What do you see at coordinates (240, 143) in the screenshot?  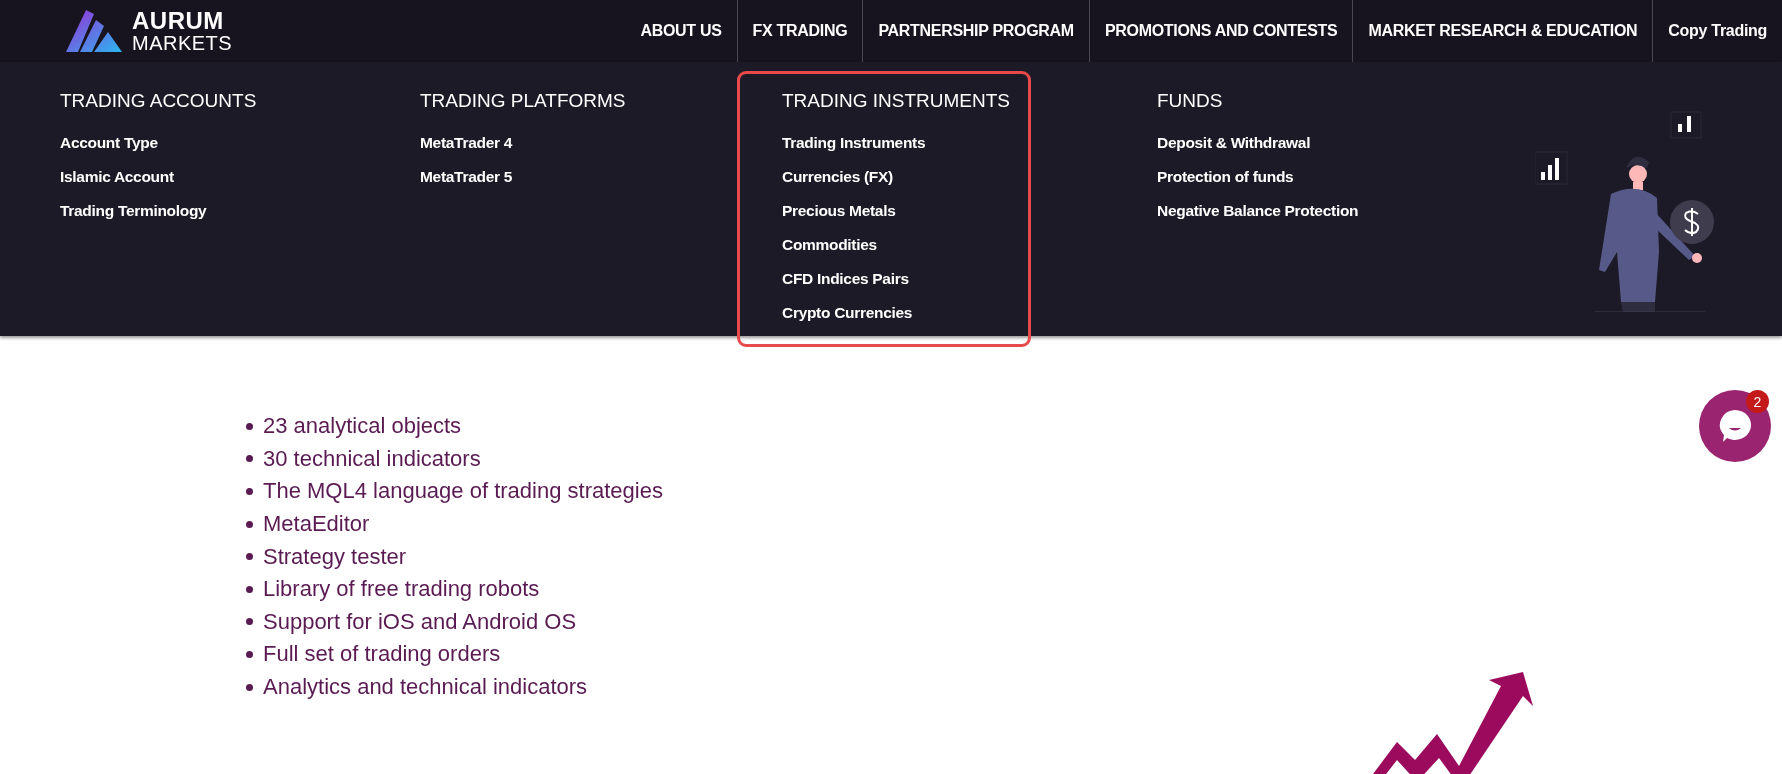 I see `menu-link: Account Type` at bounding box center [240, 143].